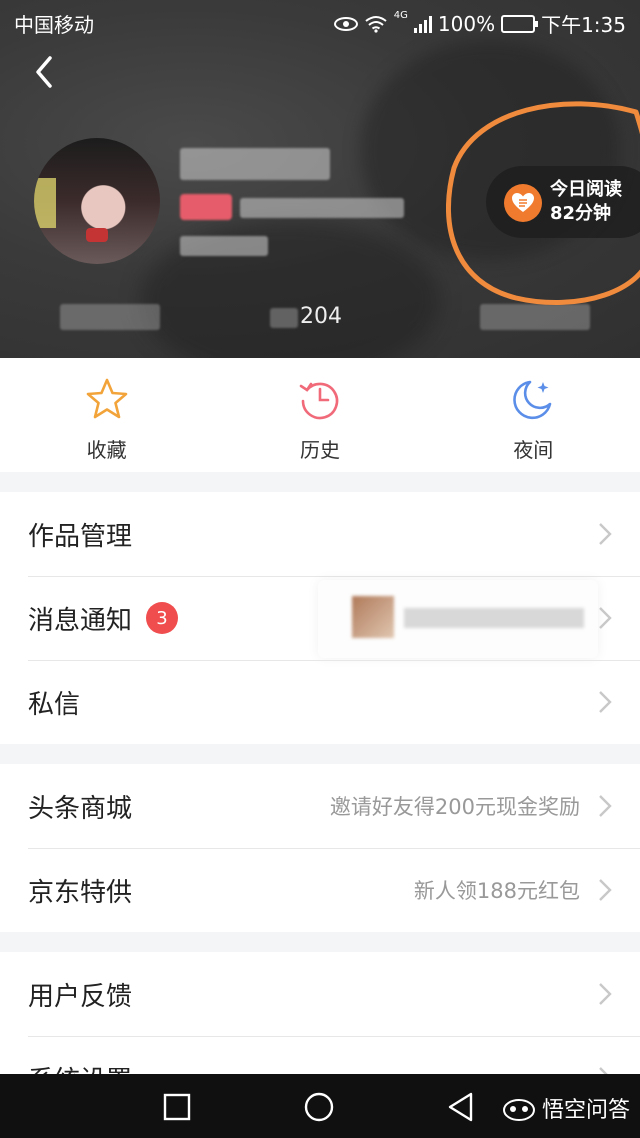  I want to click on back-nav-icon, so click(461, 1107).